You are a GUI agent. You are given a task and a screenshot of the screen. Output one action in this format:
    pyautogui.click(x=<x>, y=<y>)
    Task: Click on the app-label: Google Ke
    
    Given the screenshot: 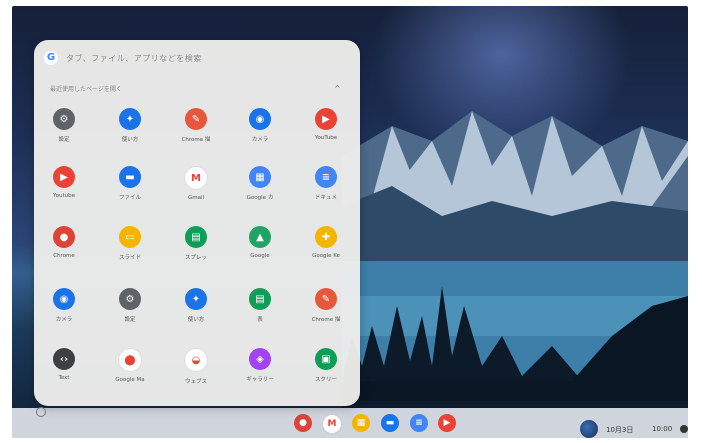 What is the action you would take?
    pyautogui.click(x=326, y=256)
    